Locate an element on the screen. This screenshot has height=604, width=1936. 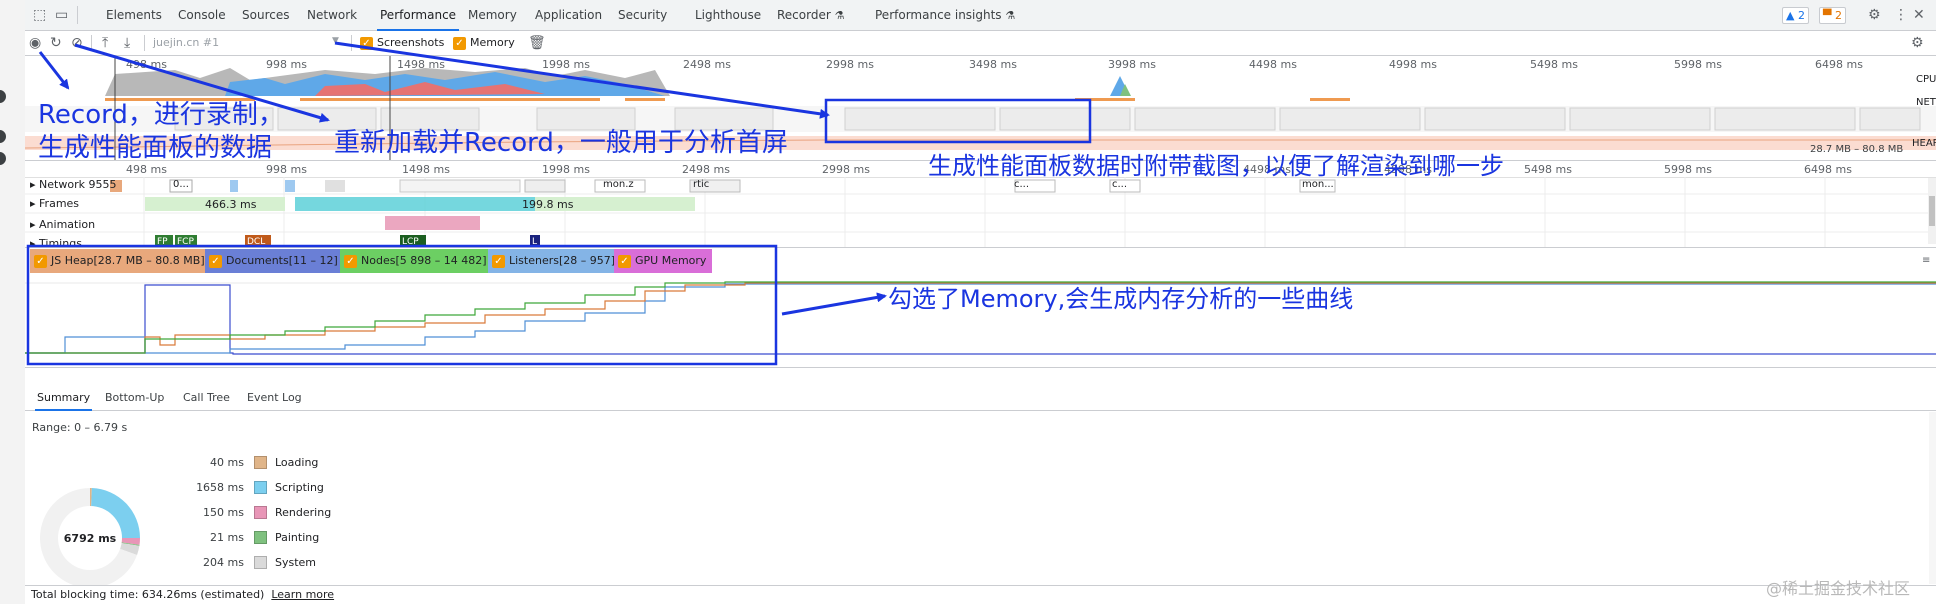
counter-nodes: ✓ Nodes[5 898 – 14 482] is located at coordinates (416, 261).